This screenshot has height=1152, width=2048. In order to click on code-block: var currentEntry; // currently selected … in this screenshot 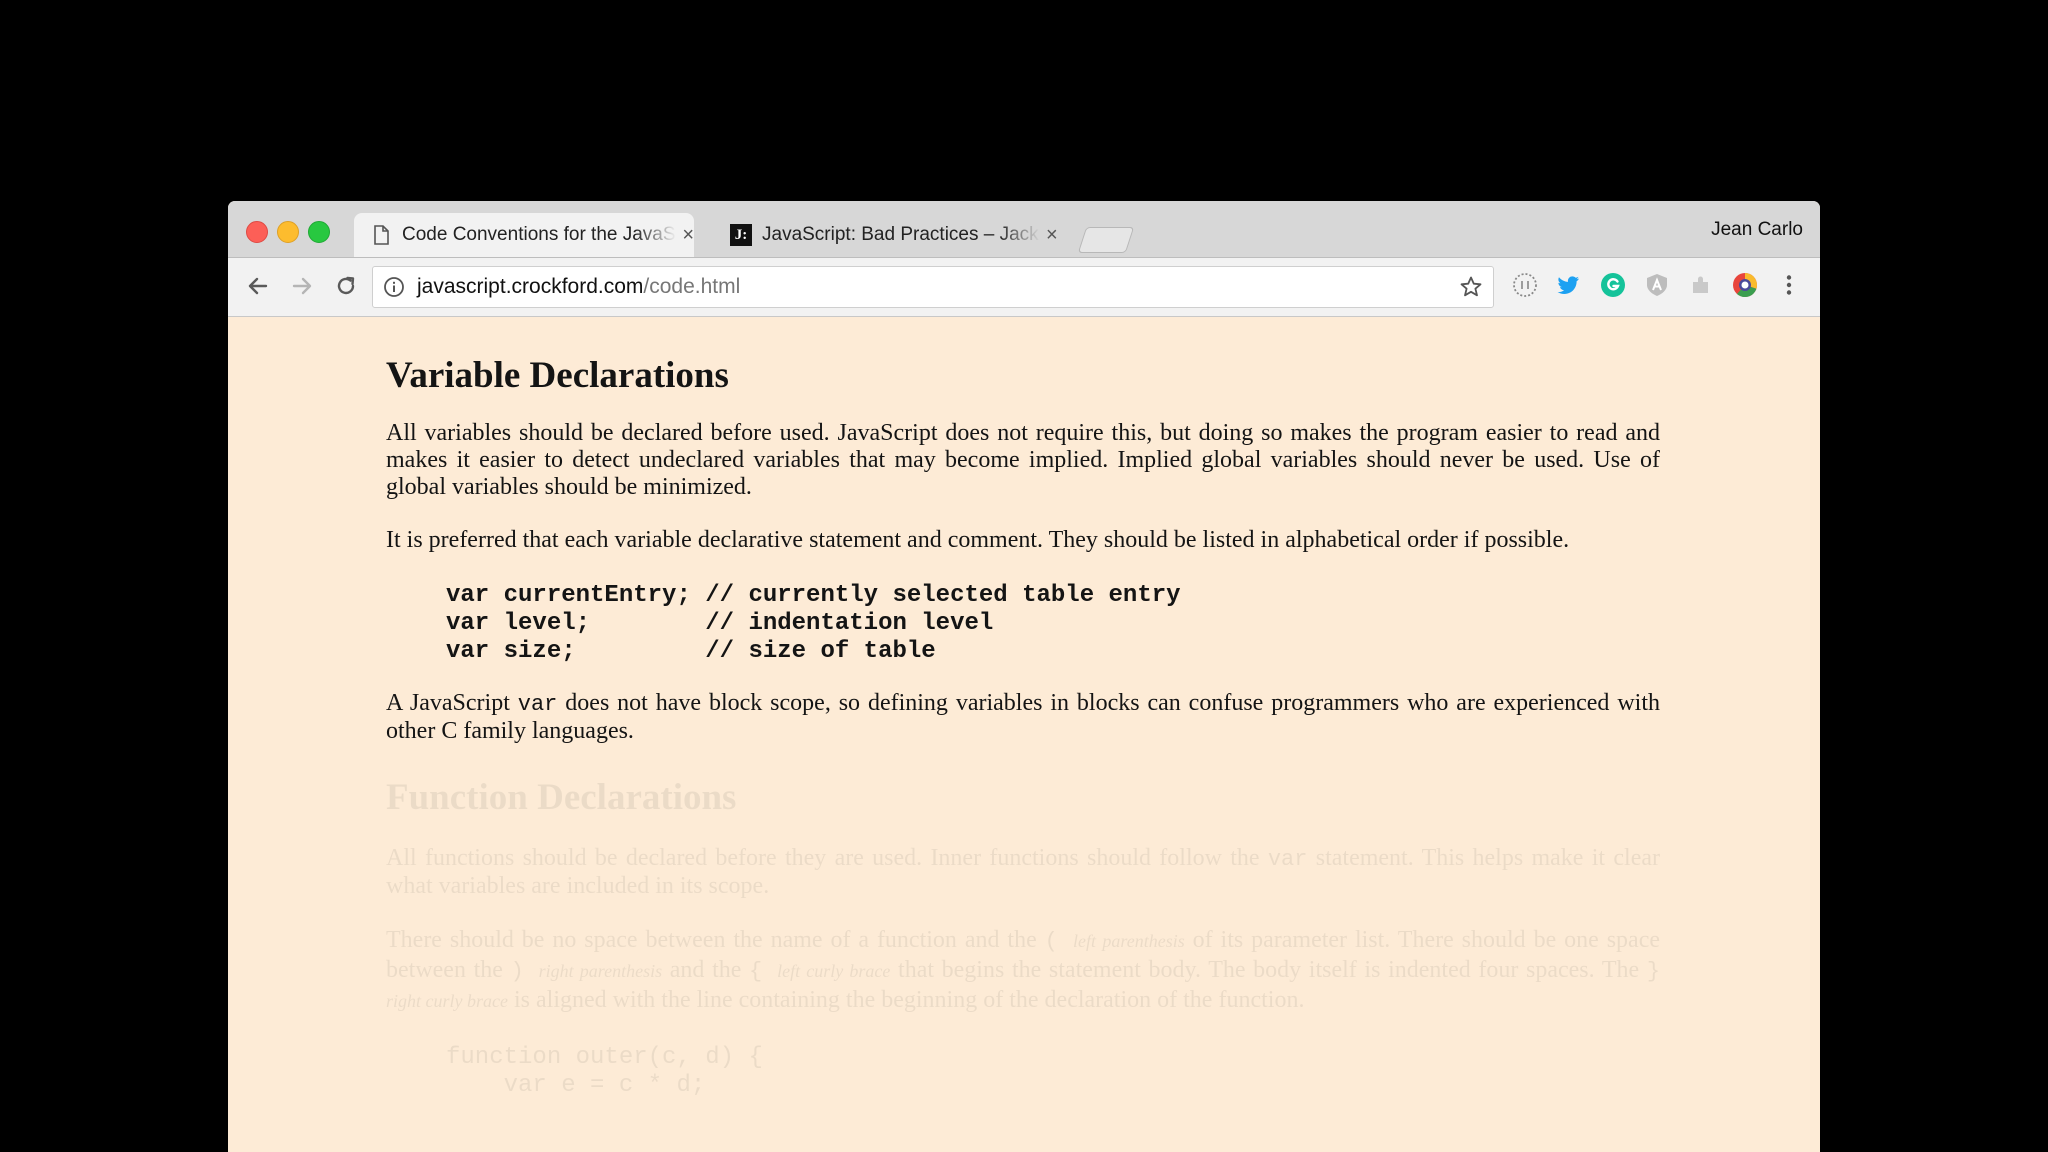, I will do `click(813, 623)`.